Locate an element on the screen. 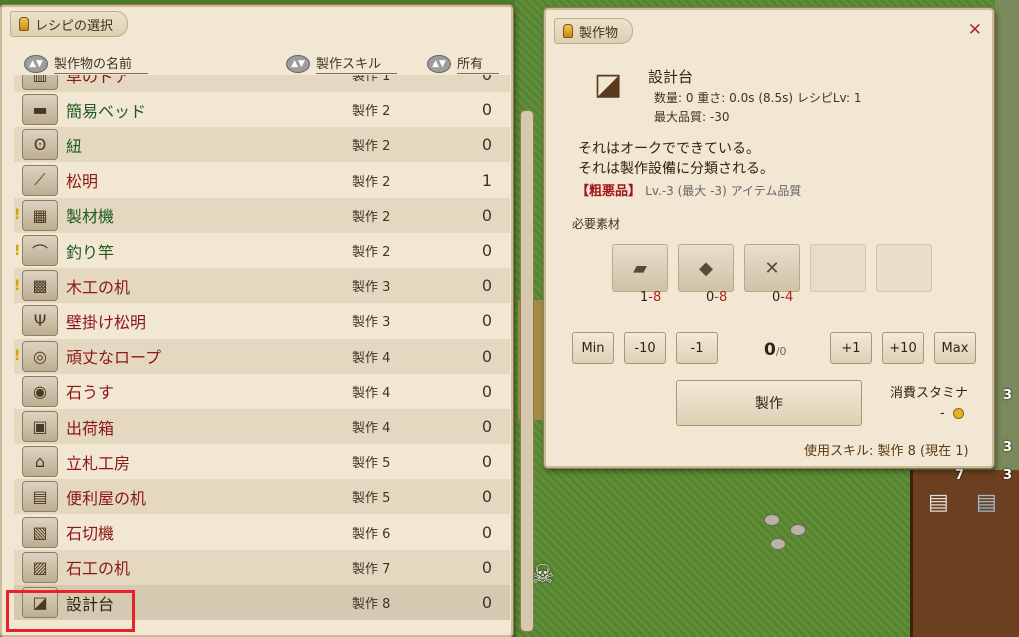 The width and height of the screenshot is (1019, 637). skull-icon: ☠ is located at coordinates (543, 575).